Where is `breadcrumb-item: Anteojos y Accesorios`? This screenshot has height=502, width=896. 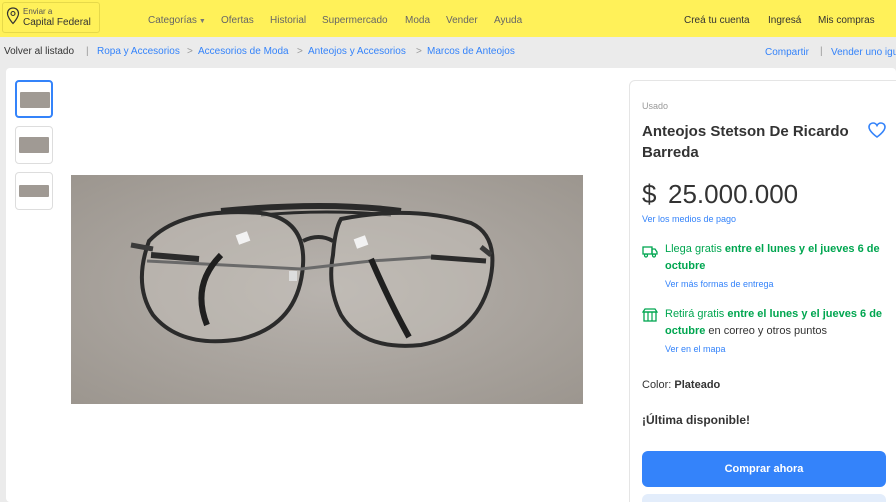
breadcrumb-item: Anteojos y Accesorios is located at coordinates (357, 51).